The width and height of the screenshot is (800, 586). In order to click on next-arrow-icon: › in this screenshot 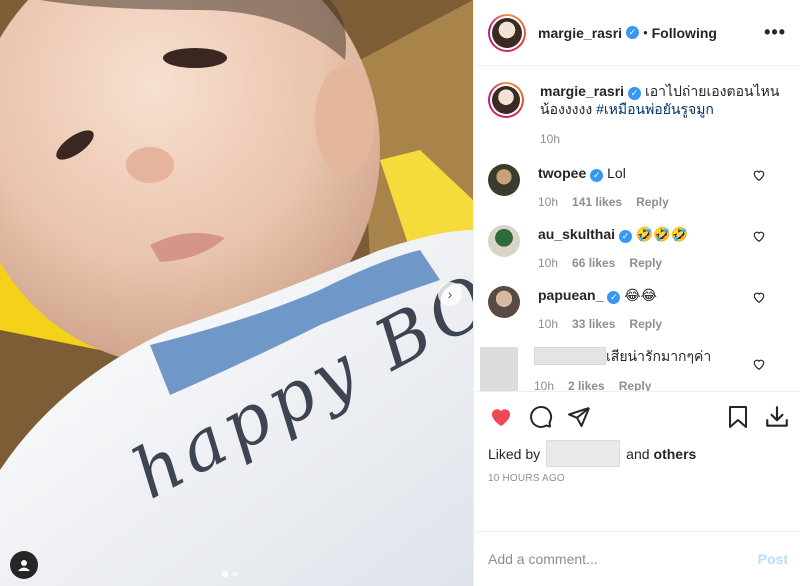, I will do `click(450, 294)`.